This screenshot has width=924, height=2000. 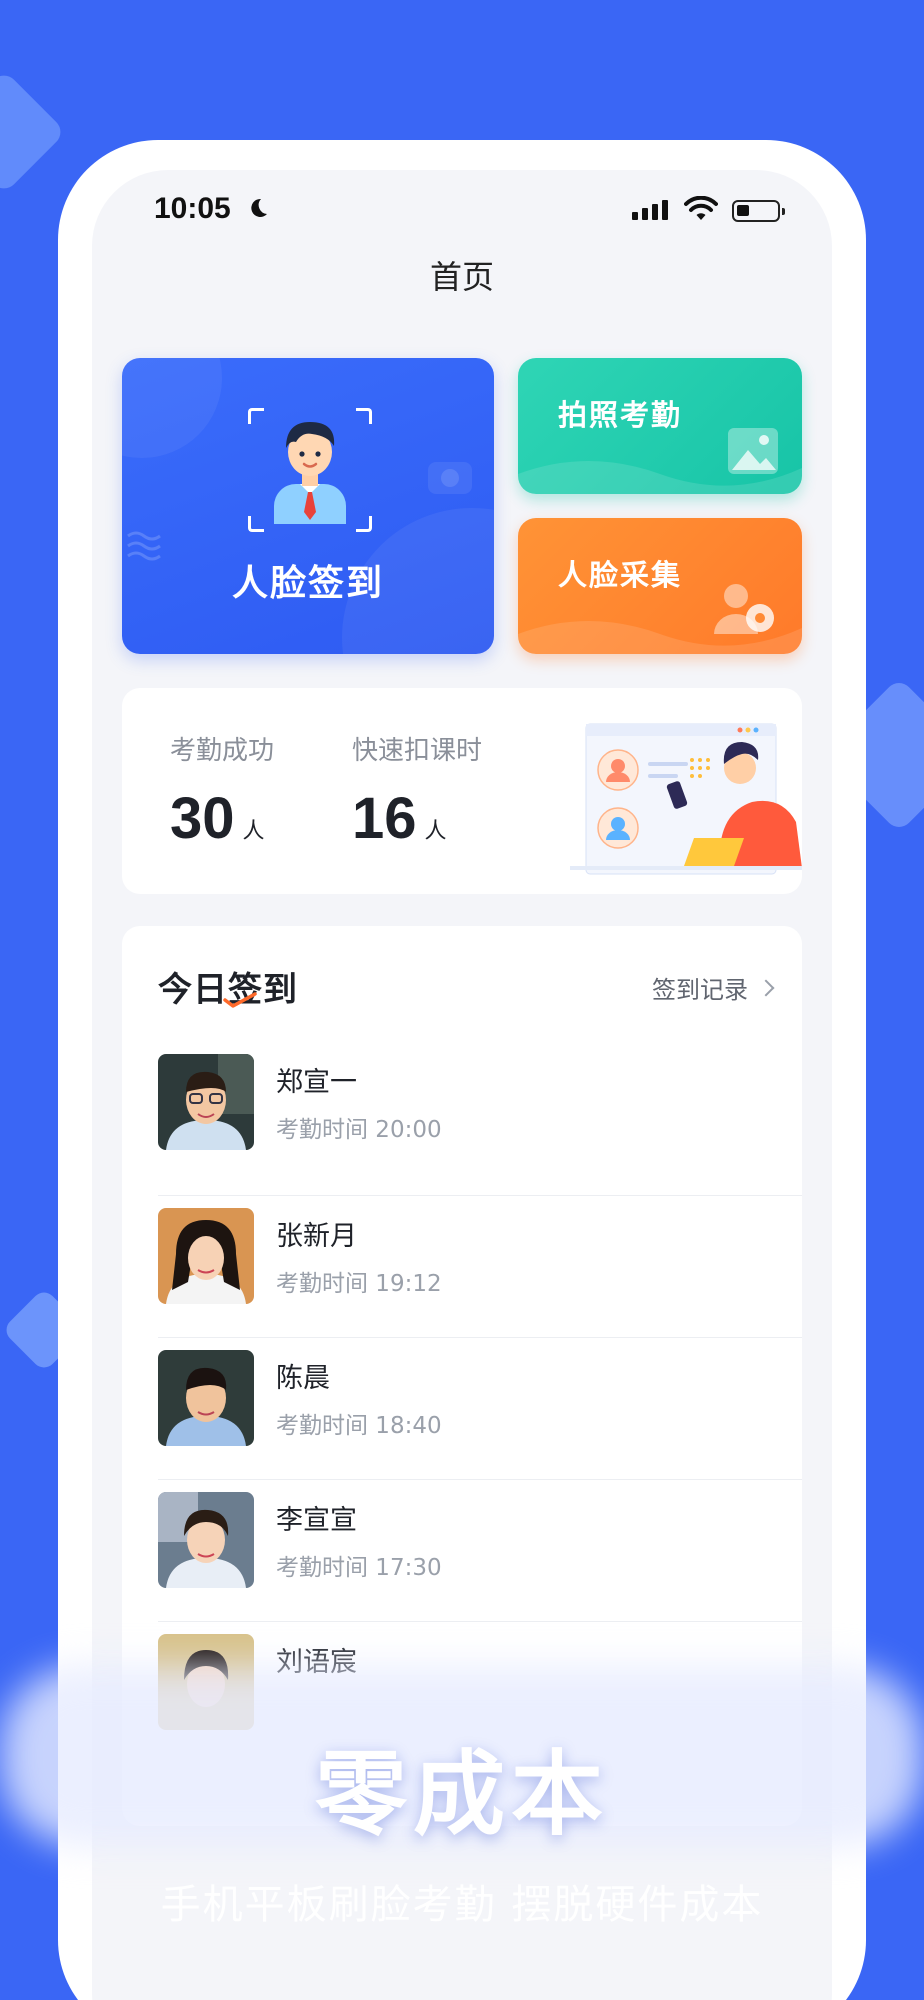 What do you see at coordinates (303, 1378) in the screenshot?
I see `student-name: 陈晨` at bounding box center [303, 1378].